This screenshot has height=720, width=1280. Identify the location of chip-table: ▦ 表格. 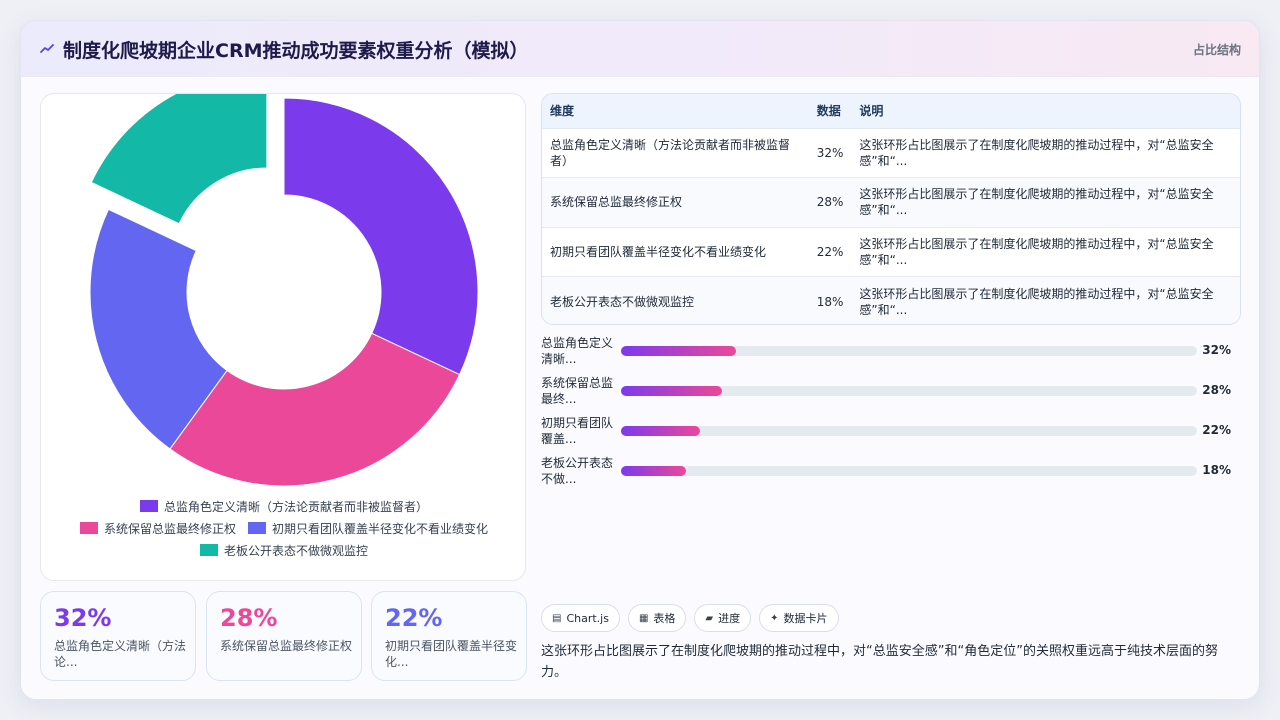
(657, 618).